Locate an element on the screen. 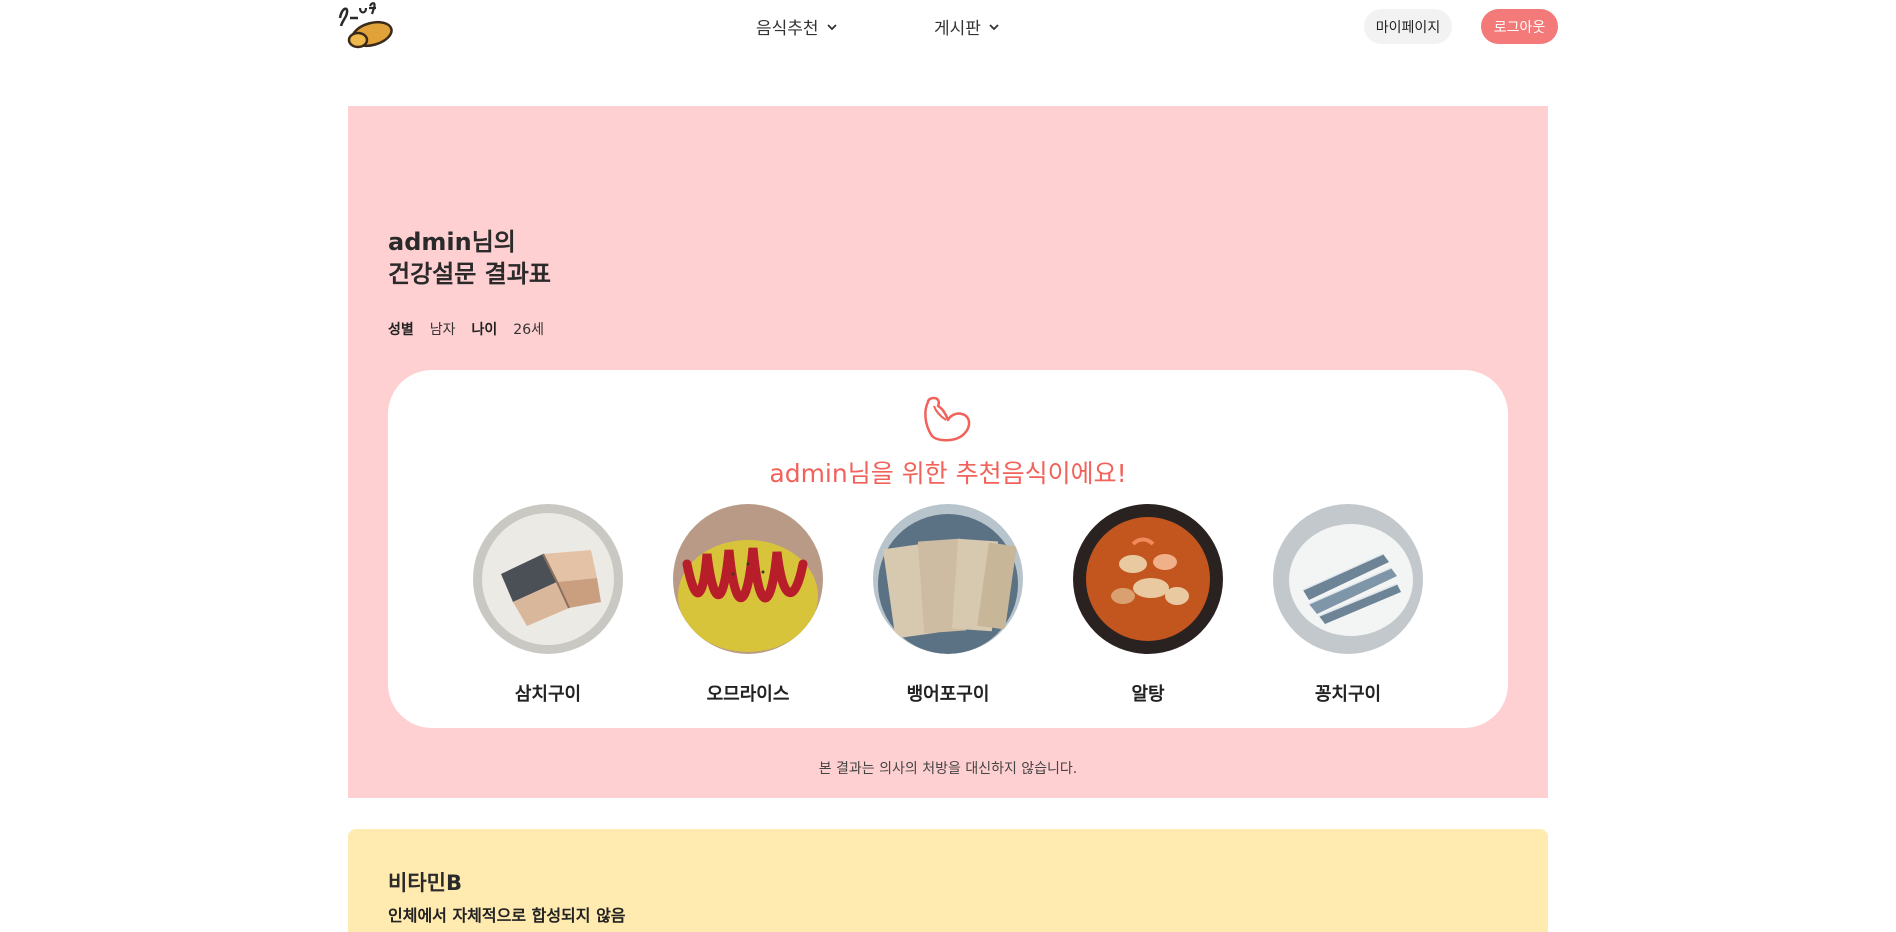  food-list: 삼치구이 오므라이스 뱅어포구이 알탕 꽁치구이 is located at coordinates (948, 605).